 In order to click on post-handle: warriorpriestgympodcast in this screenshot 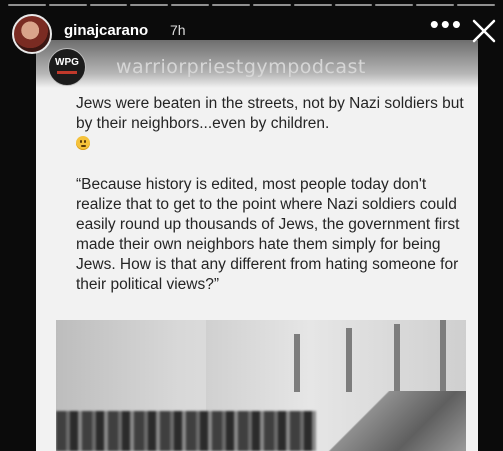, I will do `click(241, 67)`.